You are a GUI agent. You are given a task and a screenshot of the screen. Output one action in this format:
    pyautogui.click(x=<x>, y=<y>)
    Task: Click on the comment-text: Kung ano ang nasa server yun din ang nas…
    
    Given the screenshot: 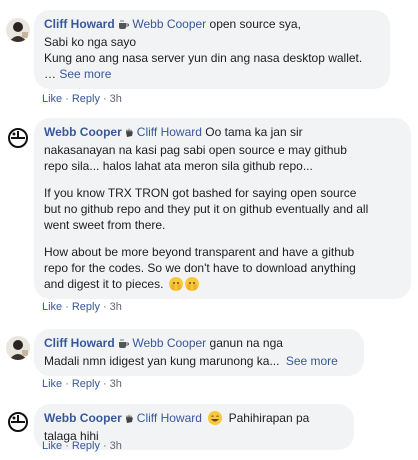 What is the action you would take?
    pyautogui.click(x=203, y=58)
    